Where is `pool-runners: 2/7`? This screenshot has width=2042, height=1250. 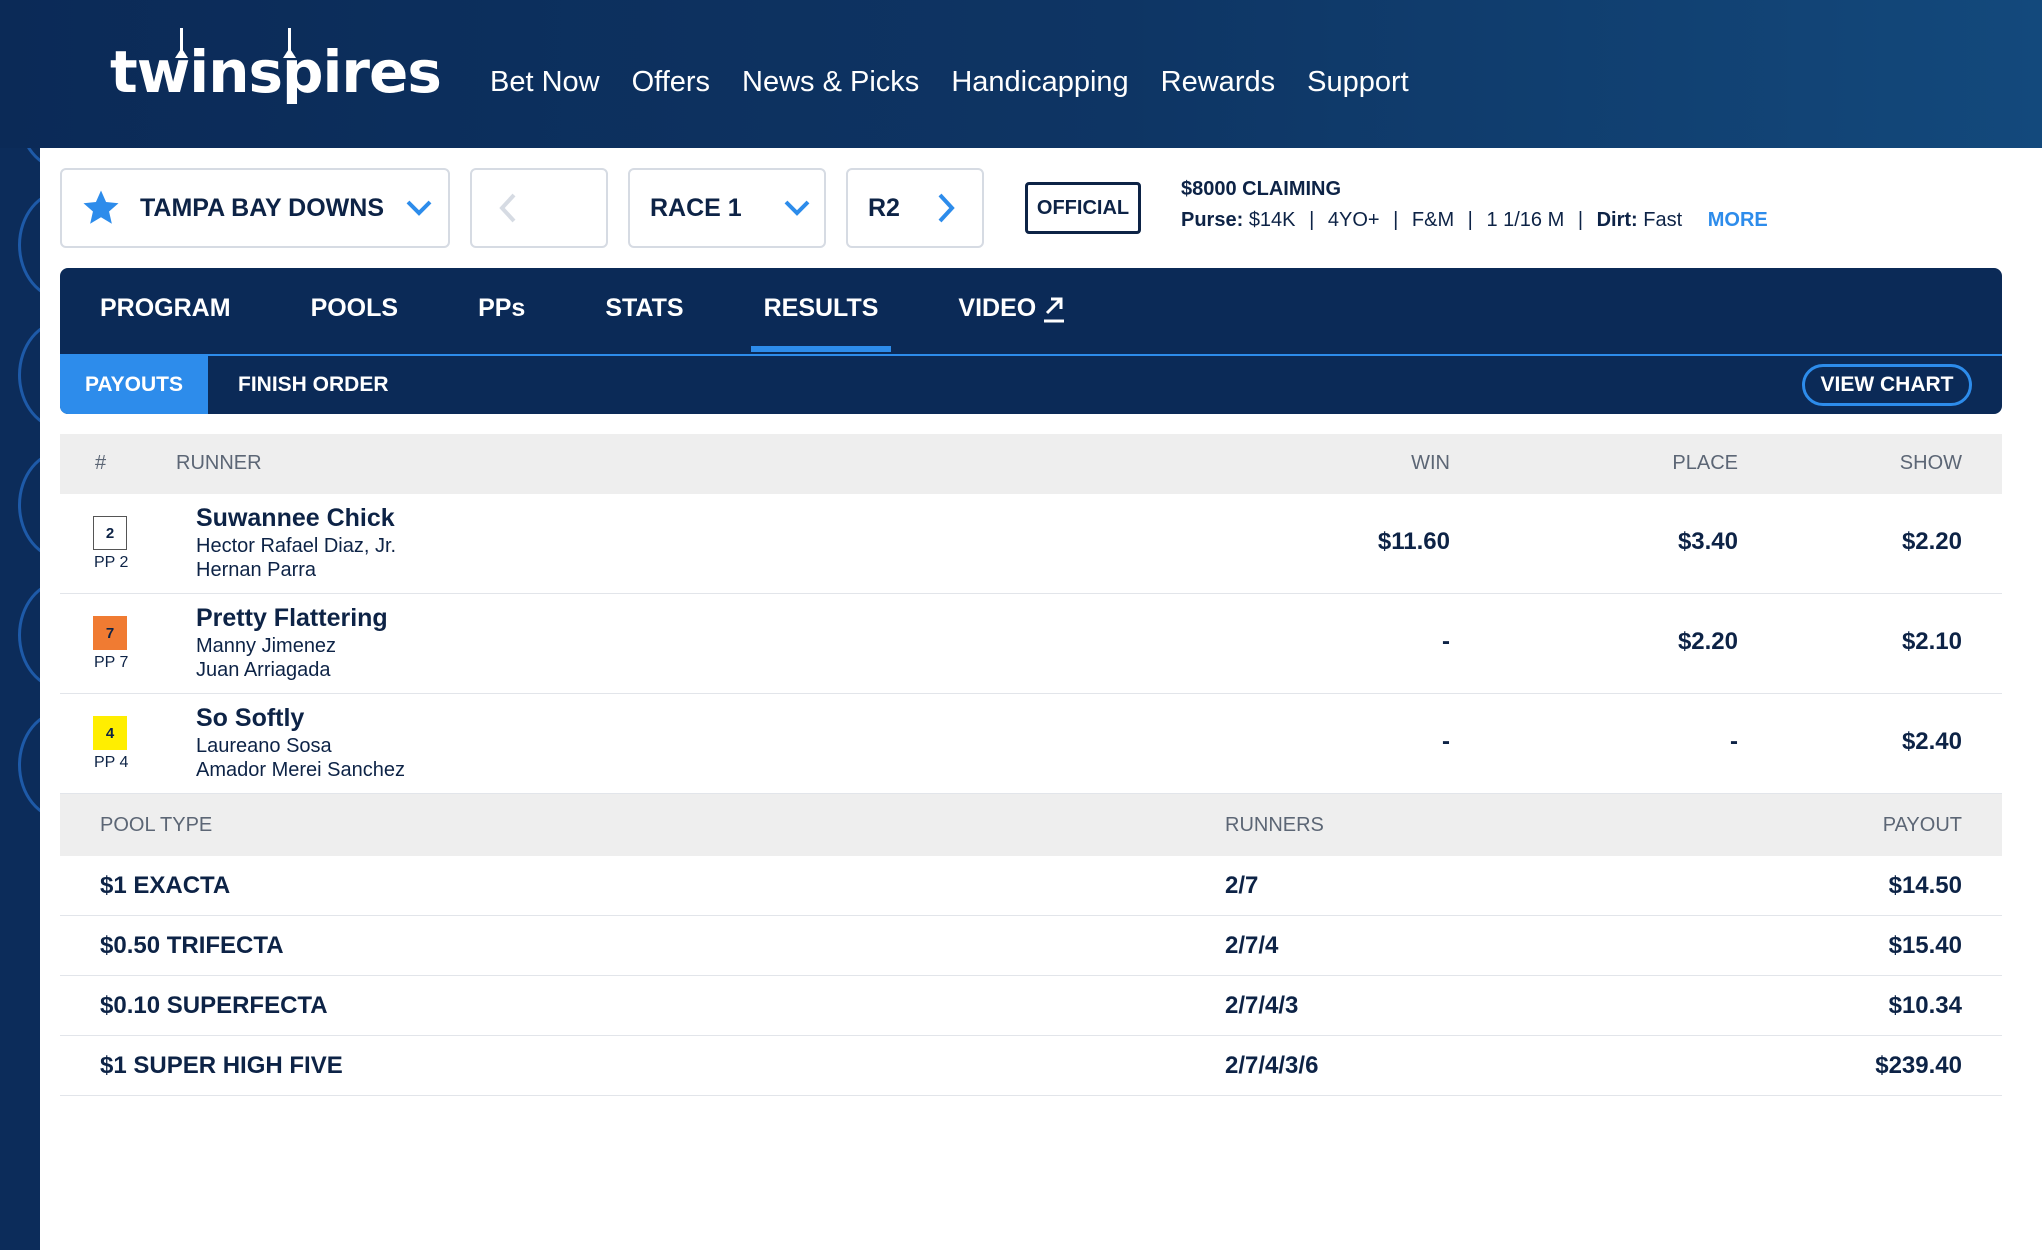 pool-runners: 2/7 is located at coordinates (1242, 885).